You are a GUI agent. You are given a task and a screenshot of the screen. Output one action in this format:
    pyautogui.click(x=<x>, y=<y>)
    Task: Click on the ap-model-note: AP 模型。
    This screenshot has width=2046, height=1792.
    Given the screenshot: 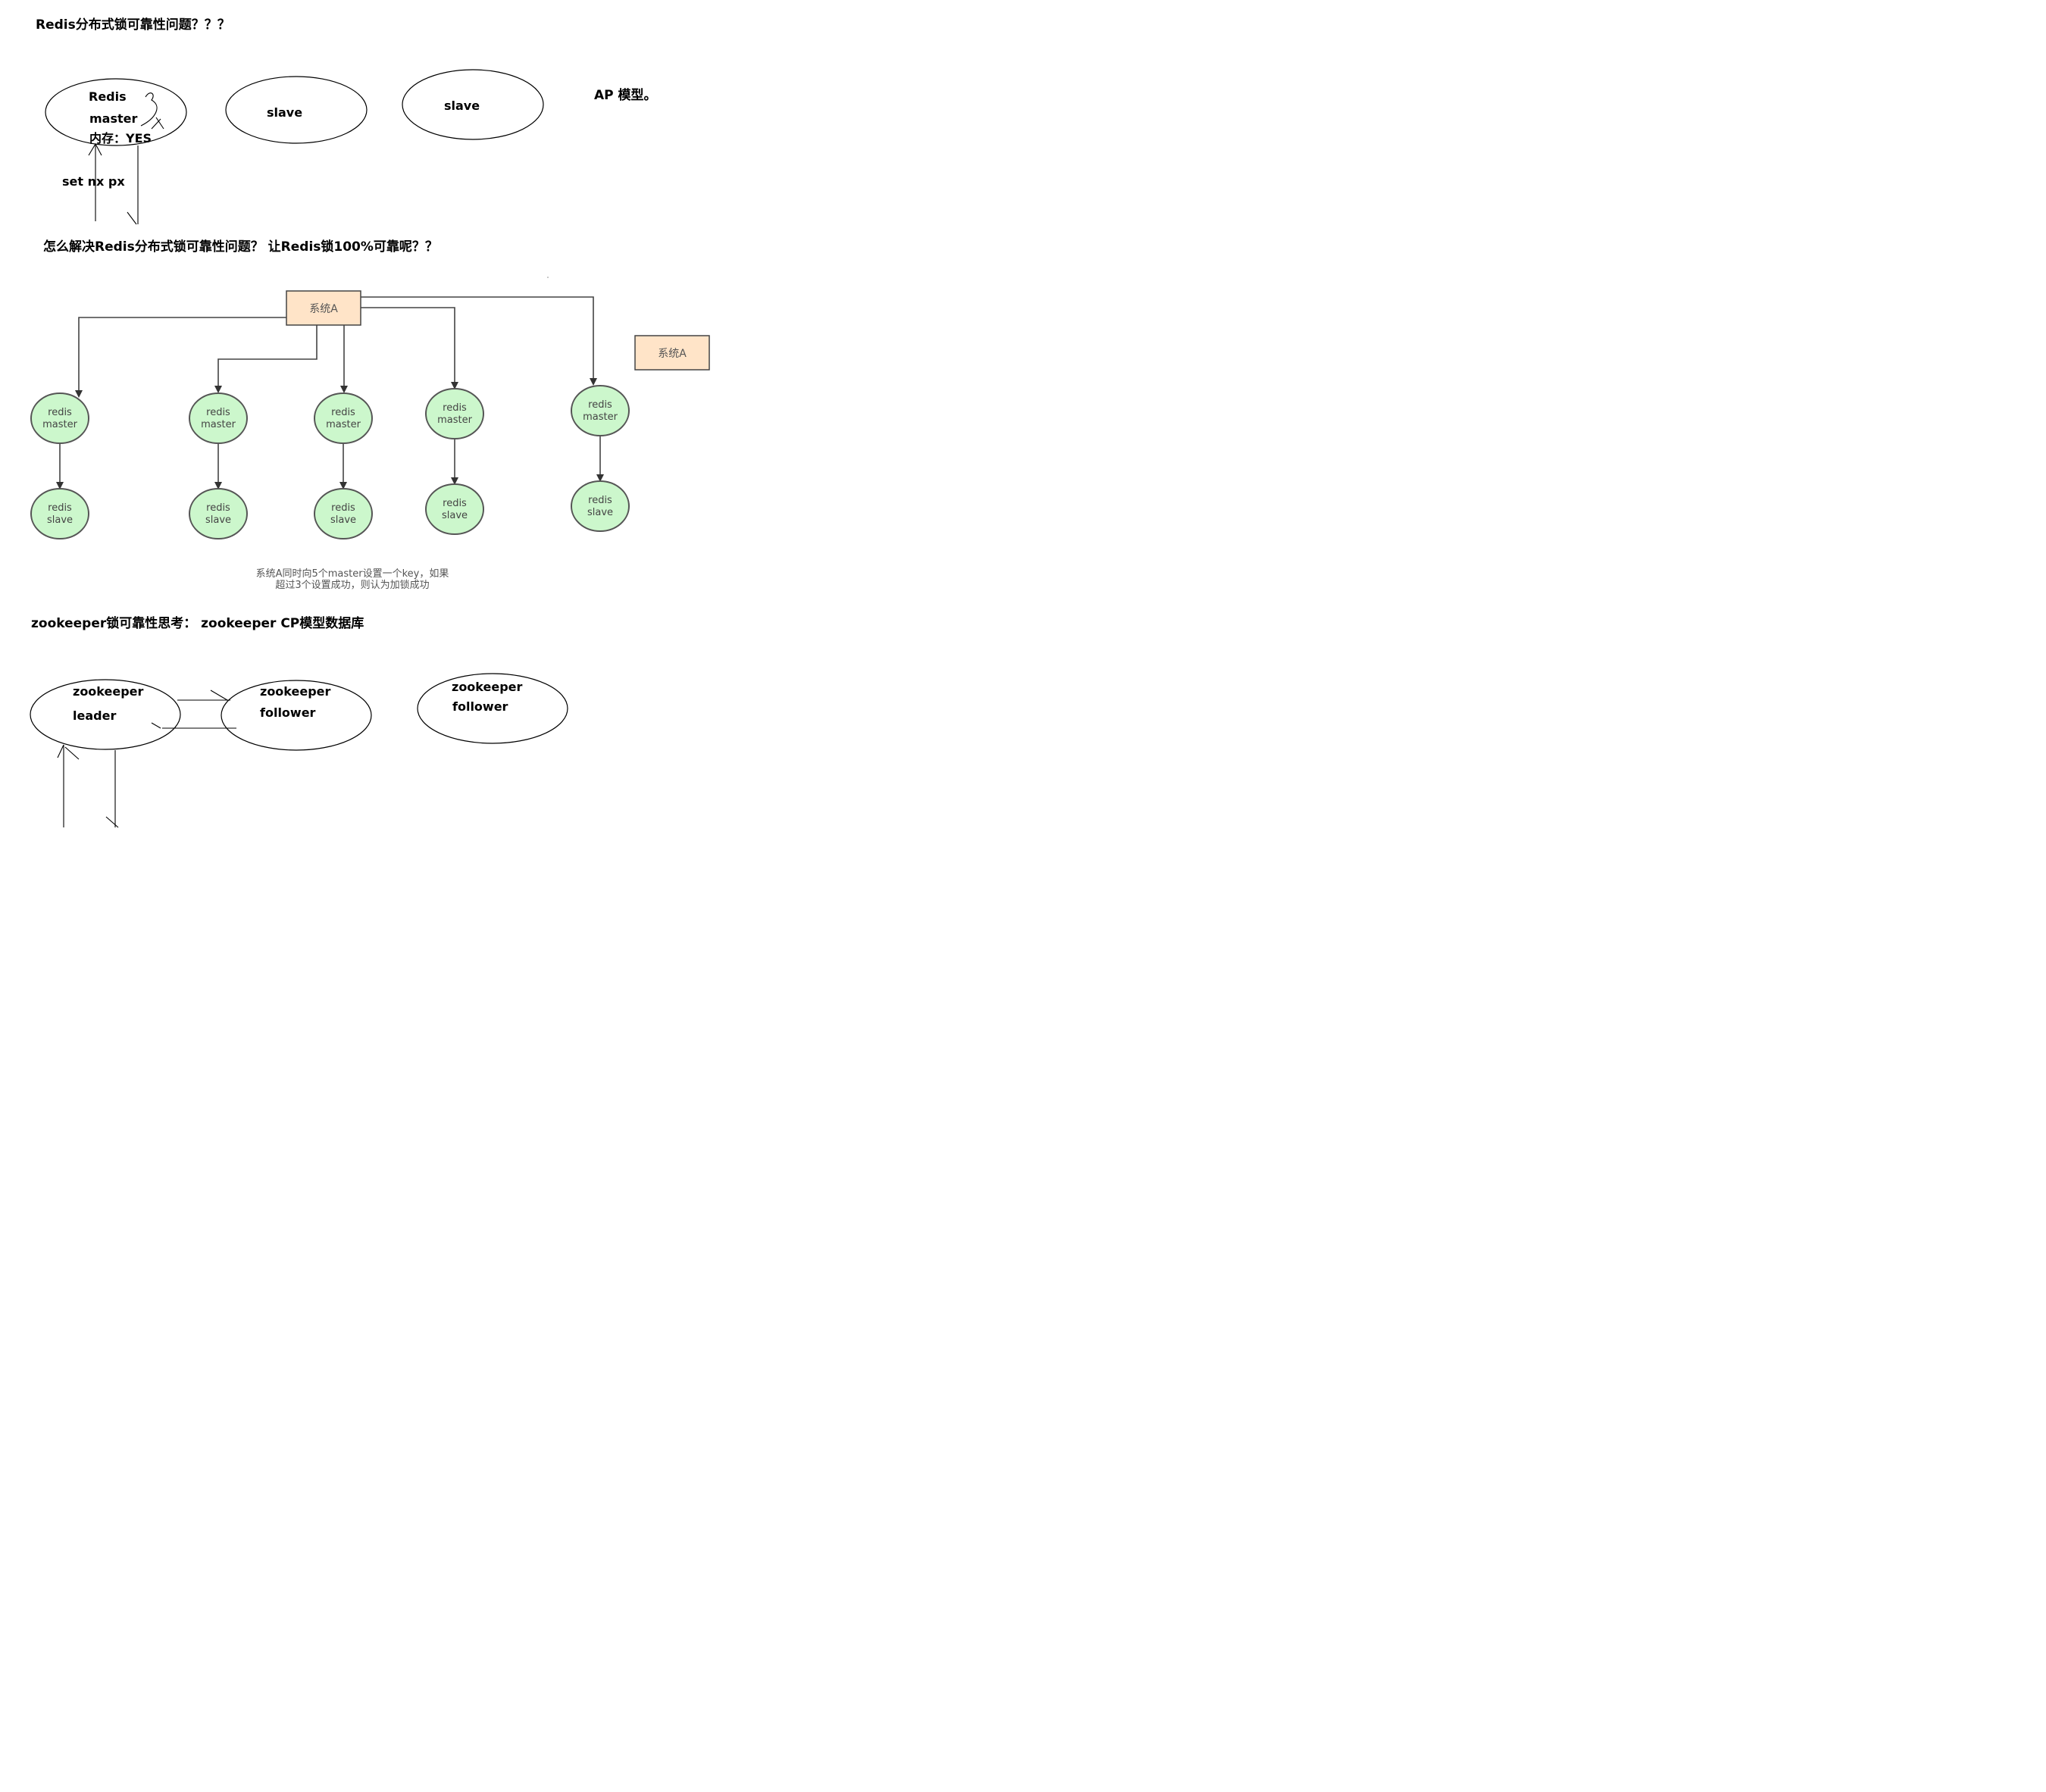 What is the action you would take?
    pyautogui.click(x=625, y=95)
    